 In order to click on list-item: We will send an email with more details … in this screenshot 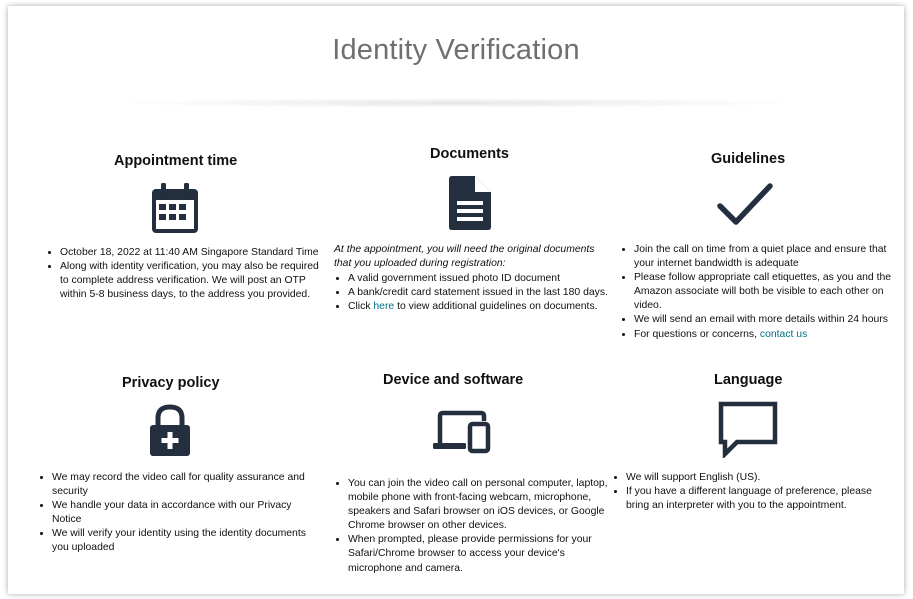, I will do `click(766, 320)`.